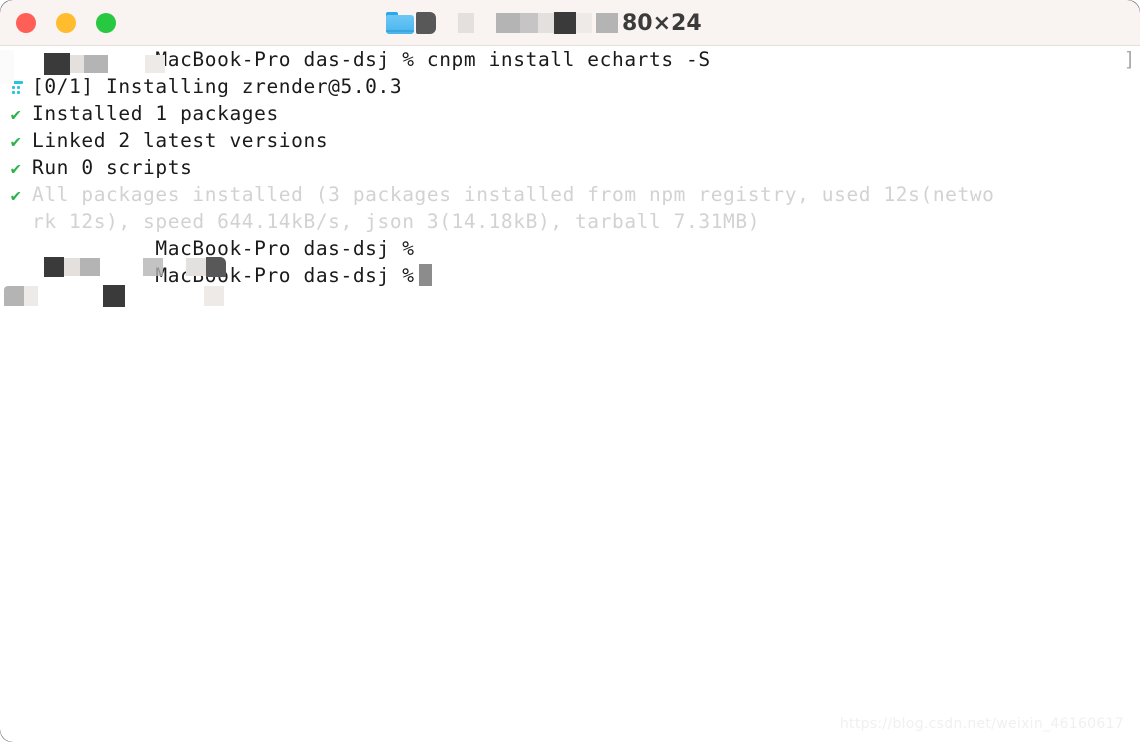 The width and height of the screenshot is (1140, 742). I want to click on spinner-icon, so click(16, 86).